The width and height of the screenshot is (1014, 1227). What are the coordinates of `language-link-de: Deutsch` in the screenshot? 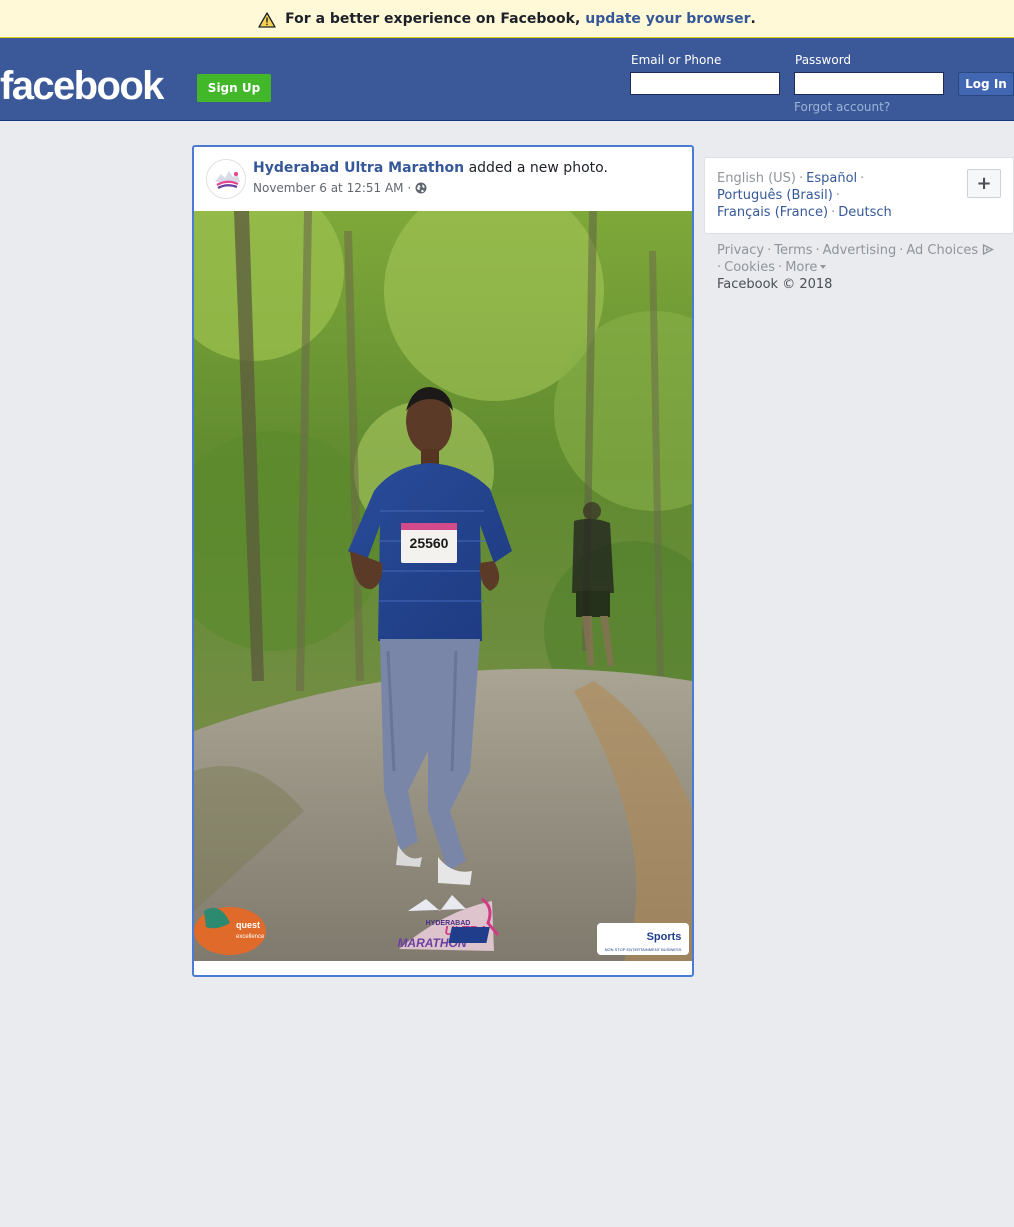 It's located at (865, 212).